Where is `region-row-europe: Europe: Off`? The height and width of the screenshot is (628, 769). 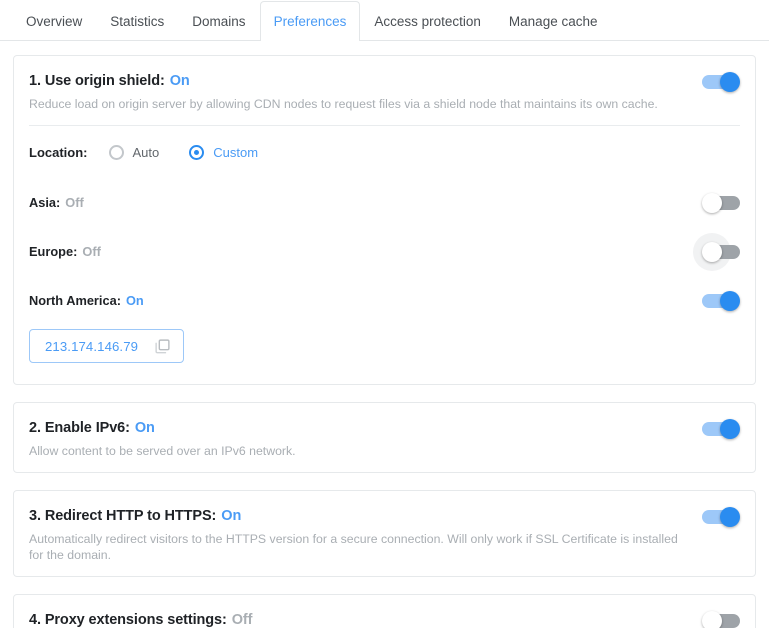 region-row-europe: Europe: Off is located at coordinates (384, 251).